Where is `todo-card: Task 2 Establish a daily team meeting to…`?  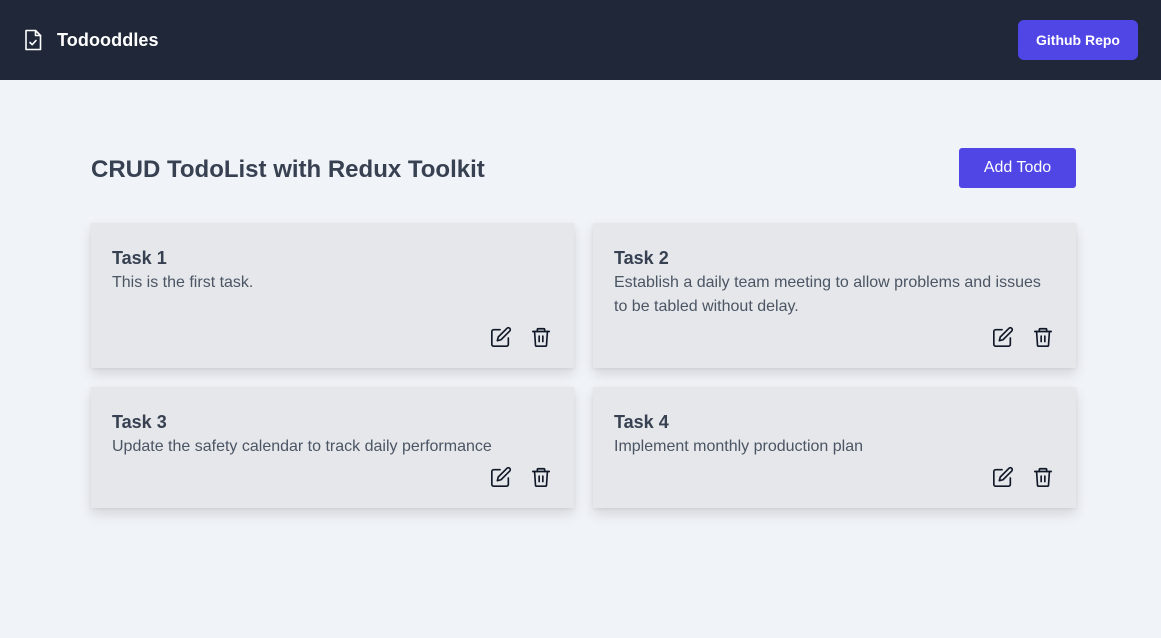
todo-card: Task 2 Establish a daily team meeting to… is located at coordinates (834, 295).